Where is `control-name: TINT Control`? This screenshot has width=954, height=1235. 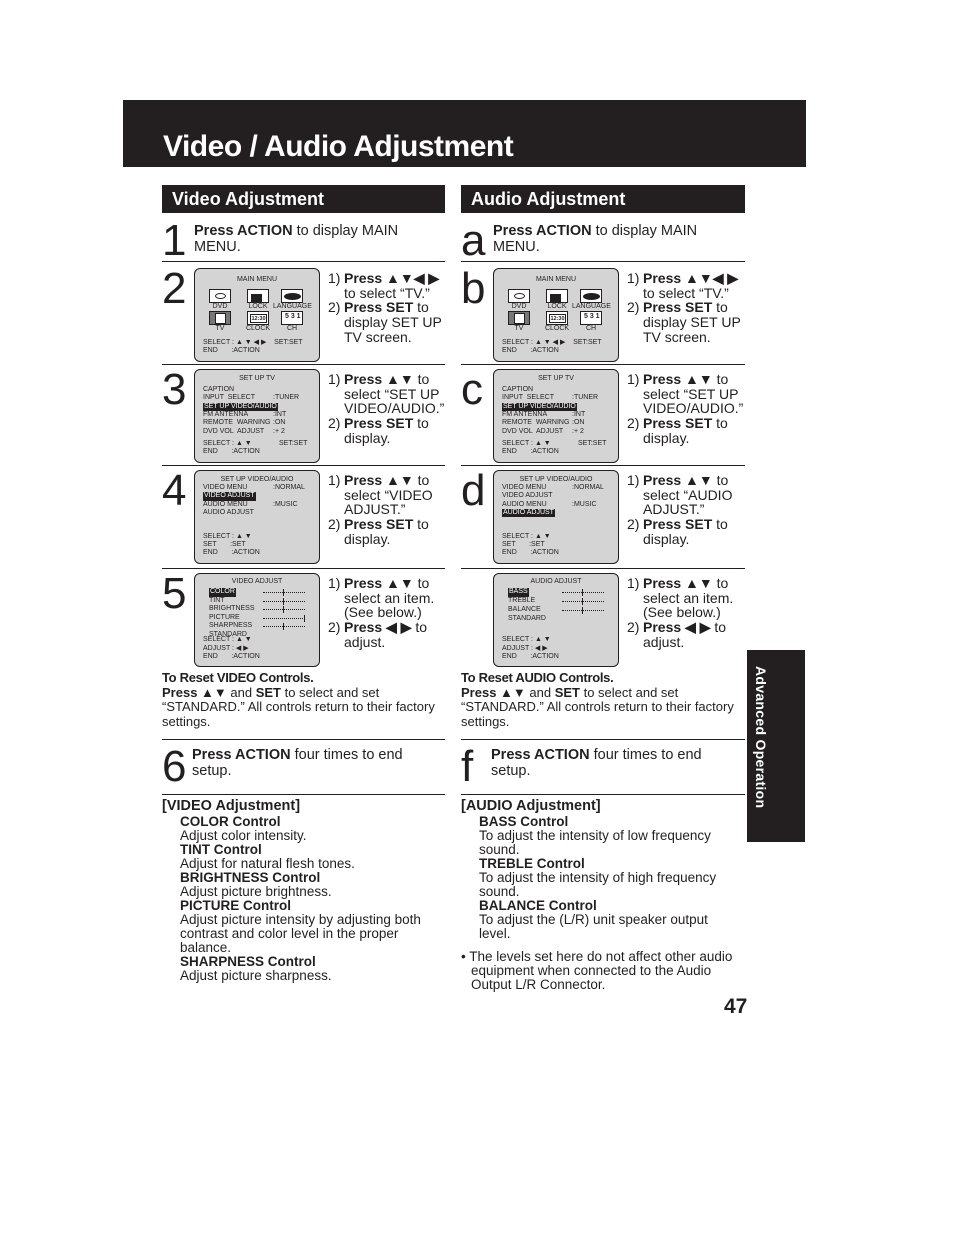
control-name: TINT Control is located at coordinates (221, 849).